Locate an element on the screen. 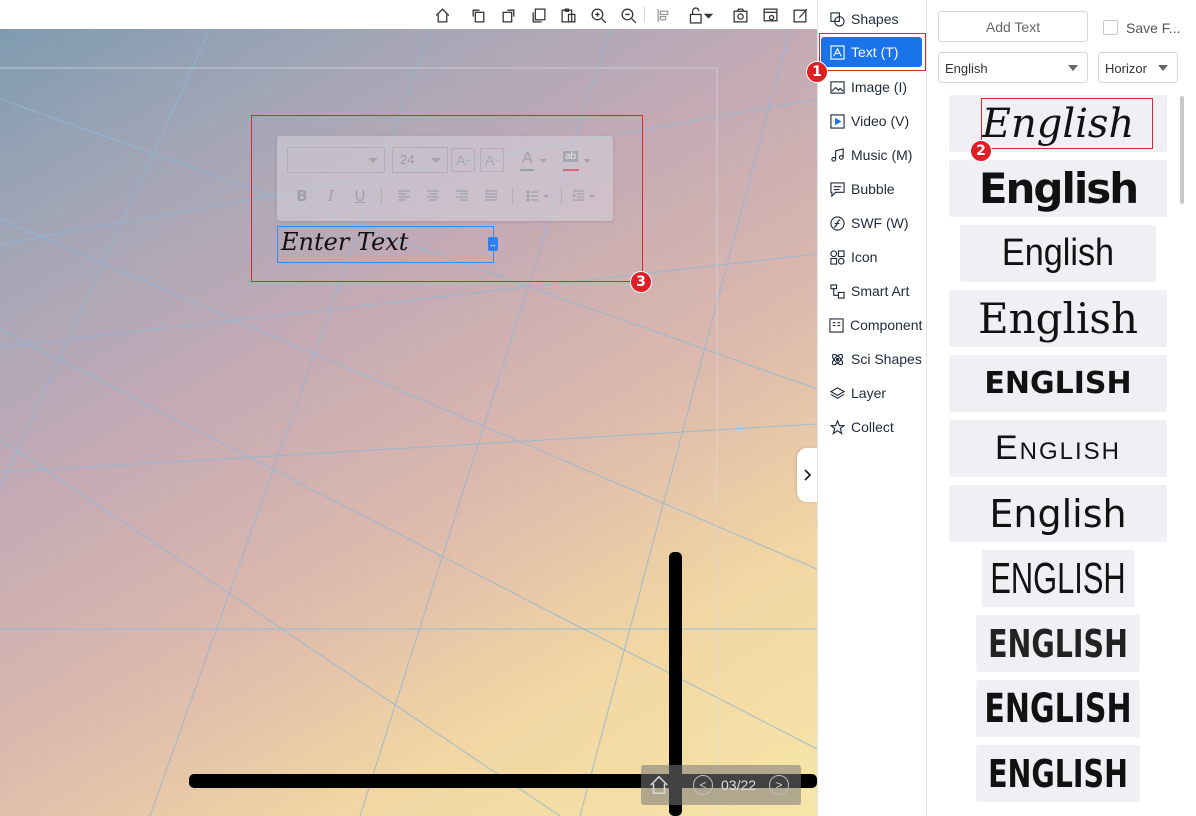 The width and height of the screenshot is (1196, 816). menu-item-label: Shapes is located at coordinates (875, 19).